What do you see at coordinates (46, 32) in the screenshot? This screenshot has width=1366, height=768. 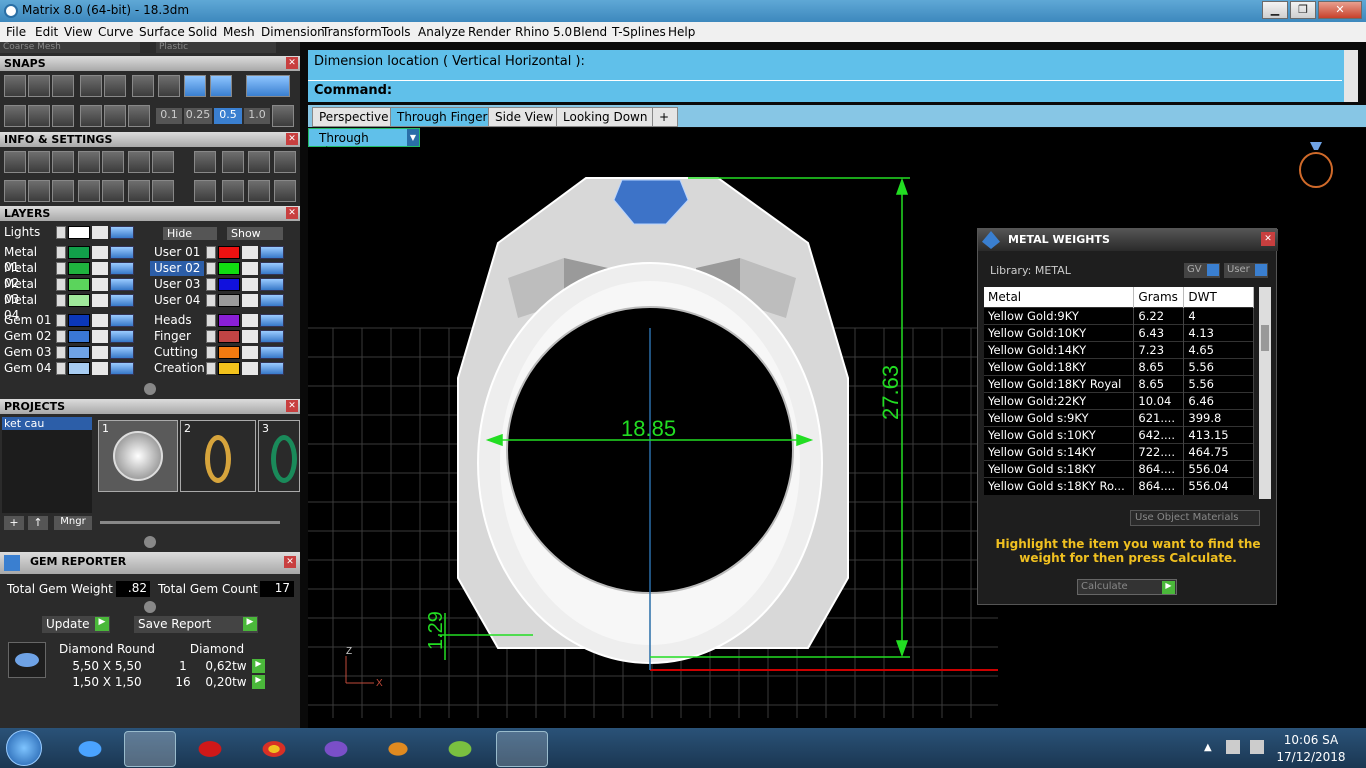 I see `menu-edit: Edit` at bounding box center [46, 32].